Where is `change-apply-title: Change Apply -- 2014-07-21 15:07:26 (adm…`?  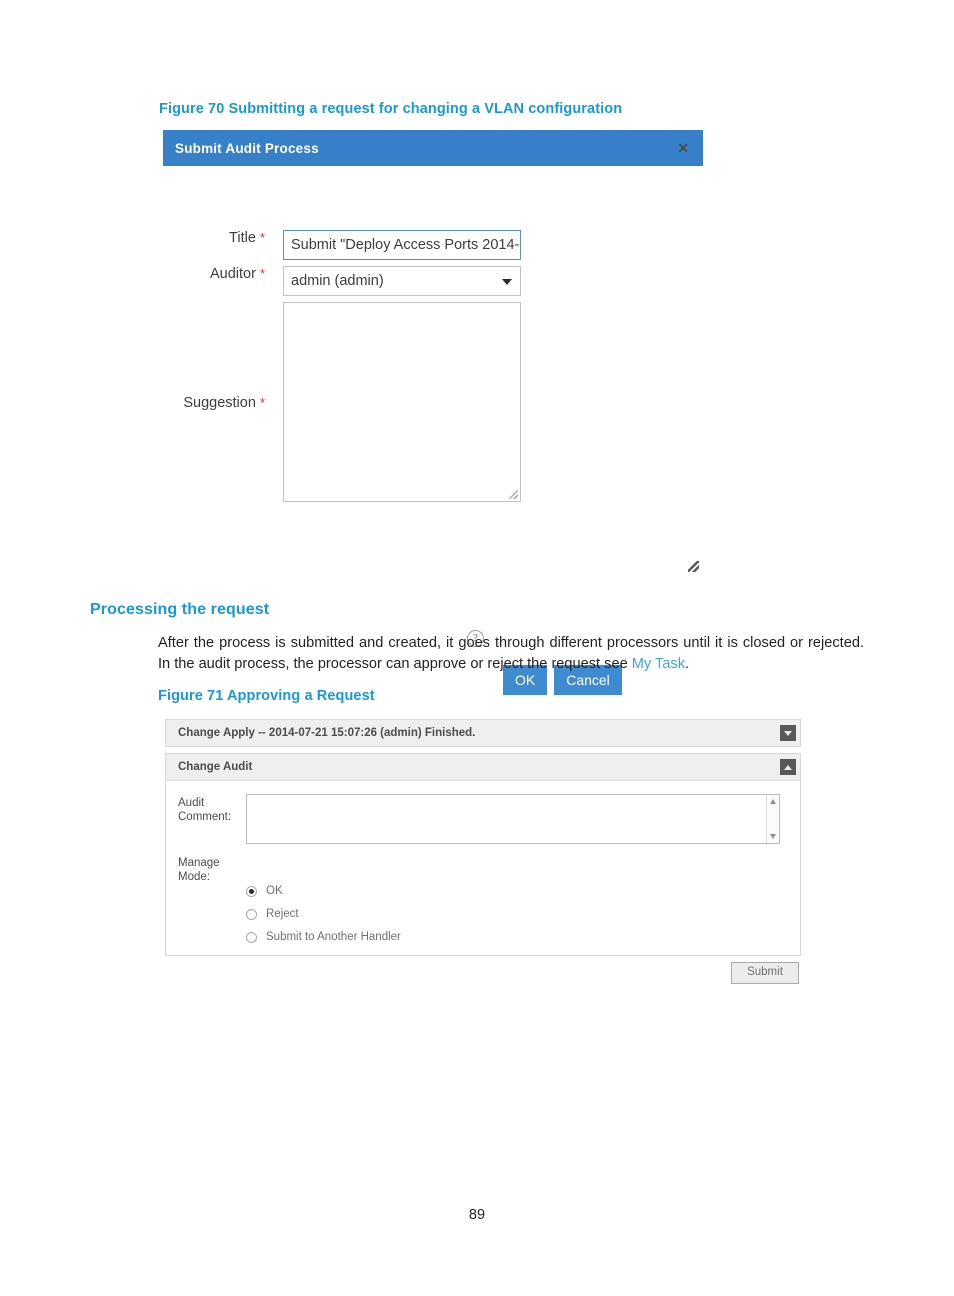
change-apply-title: Change Apply -- 2014-07-21 15:07:26 (adm… is located at coordinates (327, 733).